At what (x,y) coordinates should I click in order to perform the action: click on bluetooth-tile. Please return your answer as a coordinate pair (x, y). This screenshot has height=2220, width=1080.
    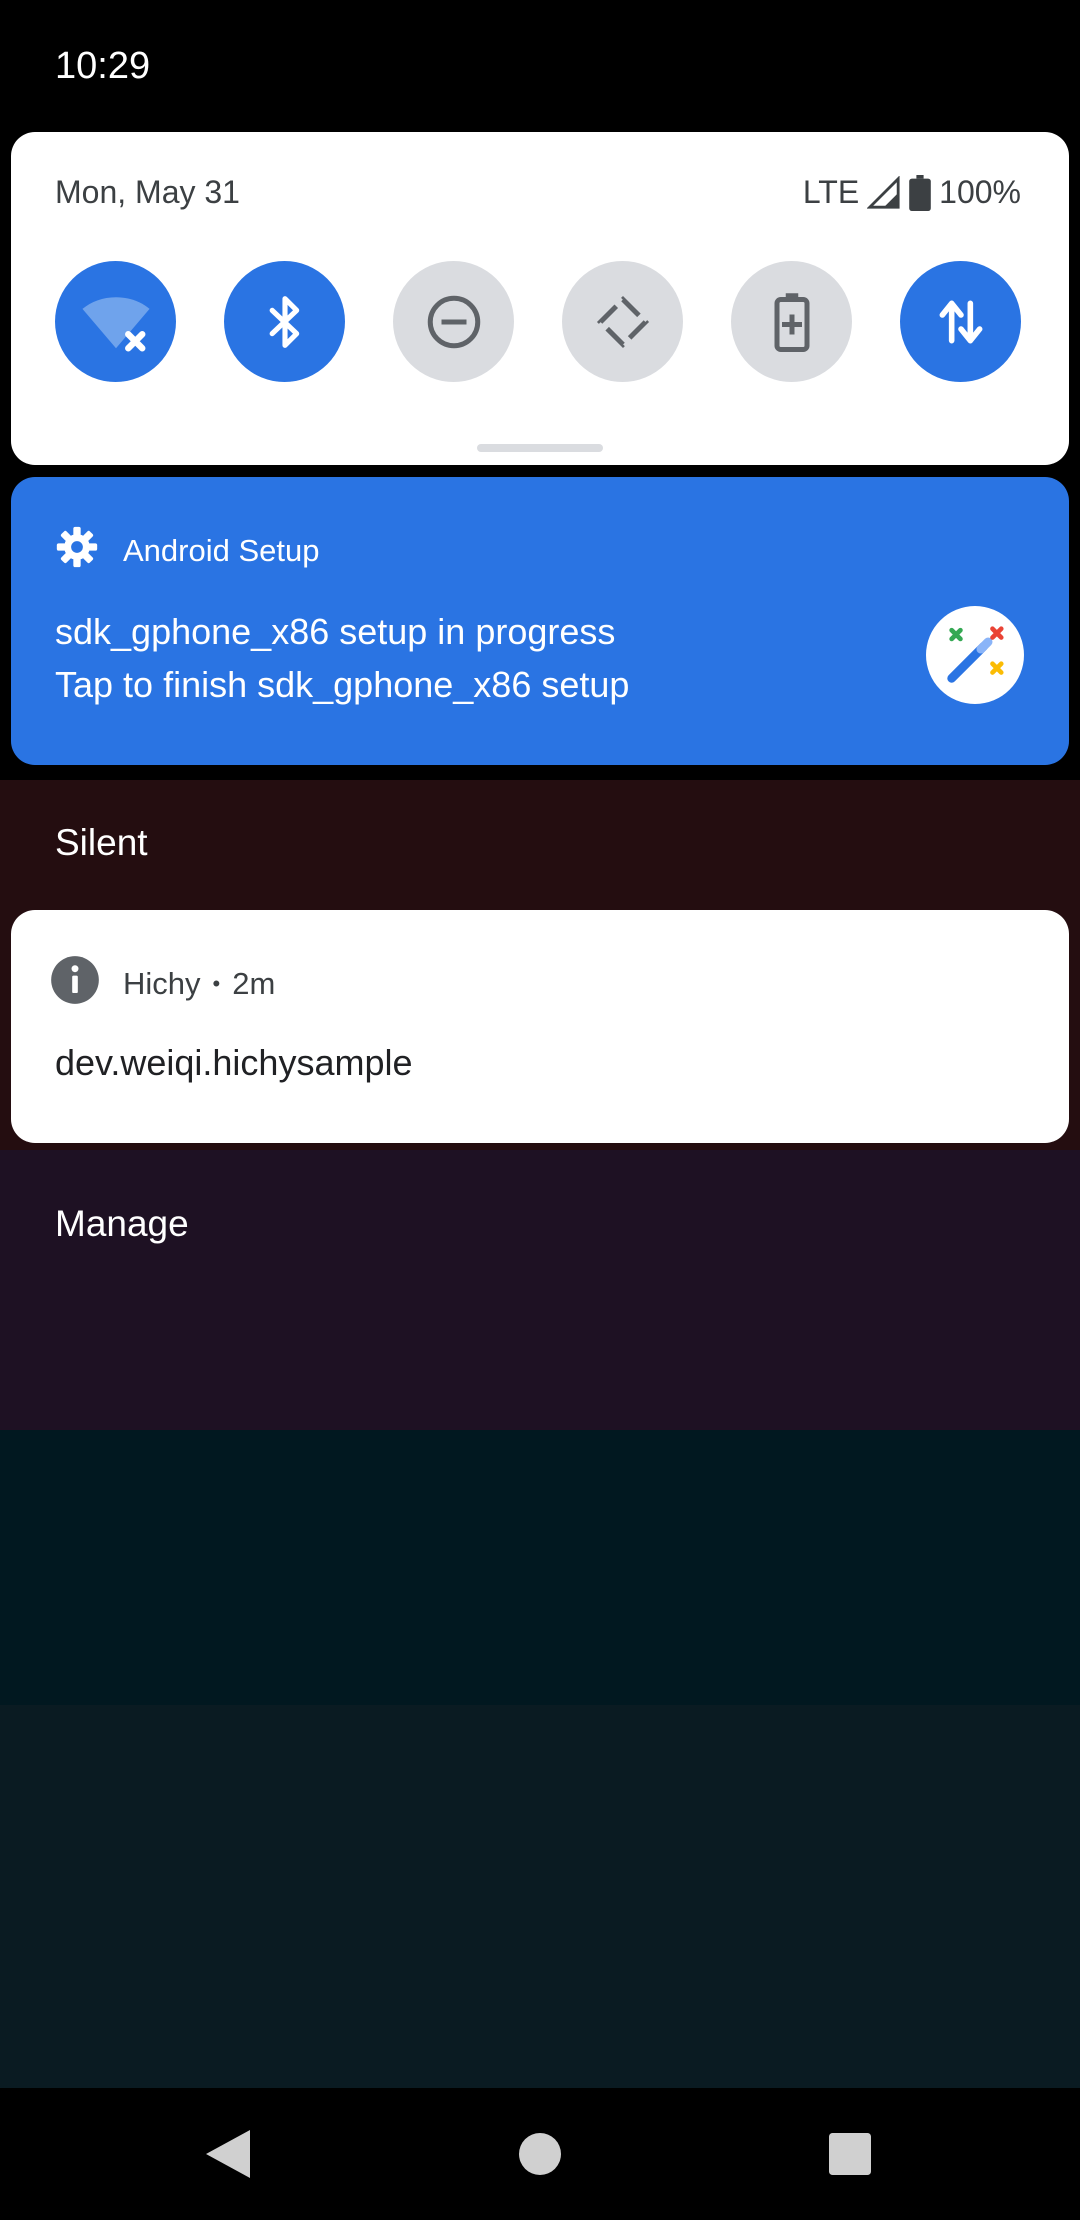
    Looking at the image, I should click on (284, 321).